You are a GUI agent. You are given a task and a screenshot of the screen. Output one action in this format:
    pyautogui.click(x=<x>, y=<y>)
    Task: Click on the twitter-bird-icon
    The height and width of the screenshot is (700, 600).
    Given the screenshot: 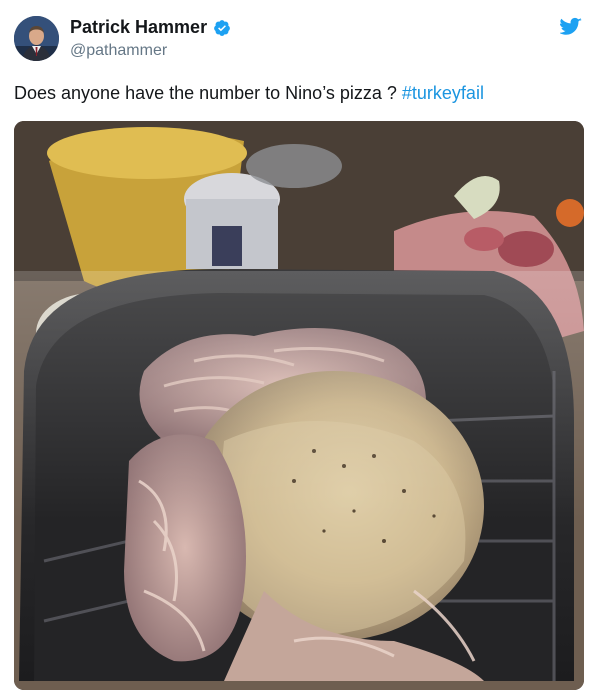 What is the action you would take?
    pyautogui.click(x=571, y=27)
    